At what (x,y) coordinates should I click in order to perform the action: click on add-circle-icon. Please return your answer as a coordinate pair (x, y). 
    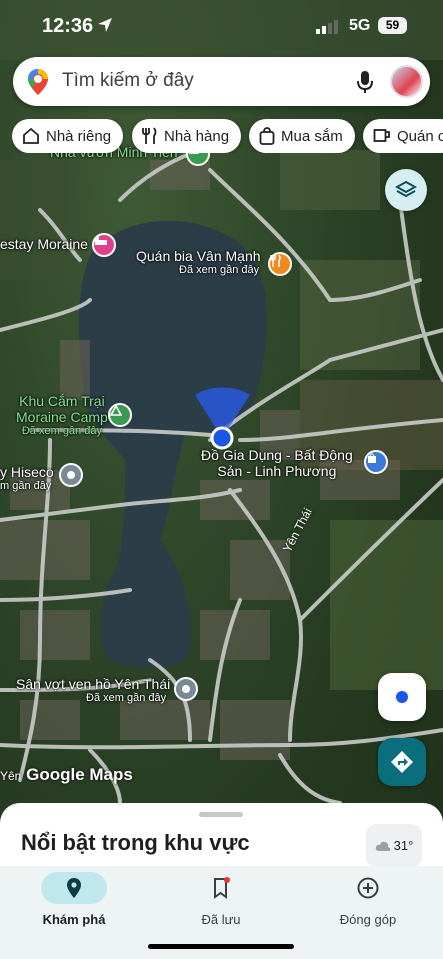
    Looking at the image, I should click on (368, 888).